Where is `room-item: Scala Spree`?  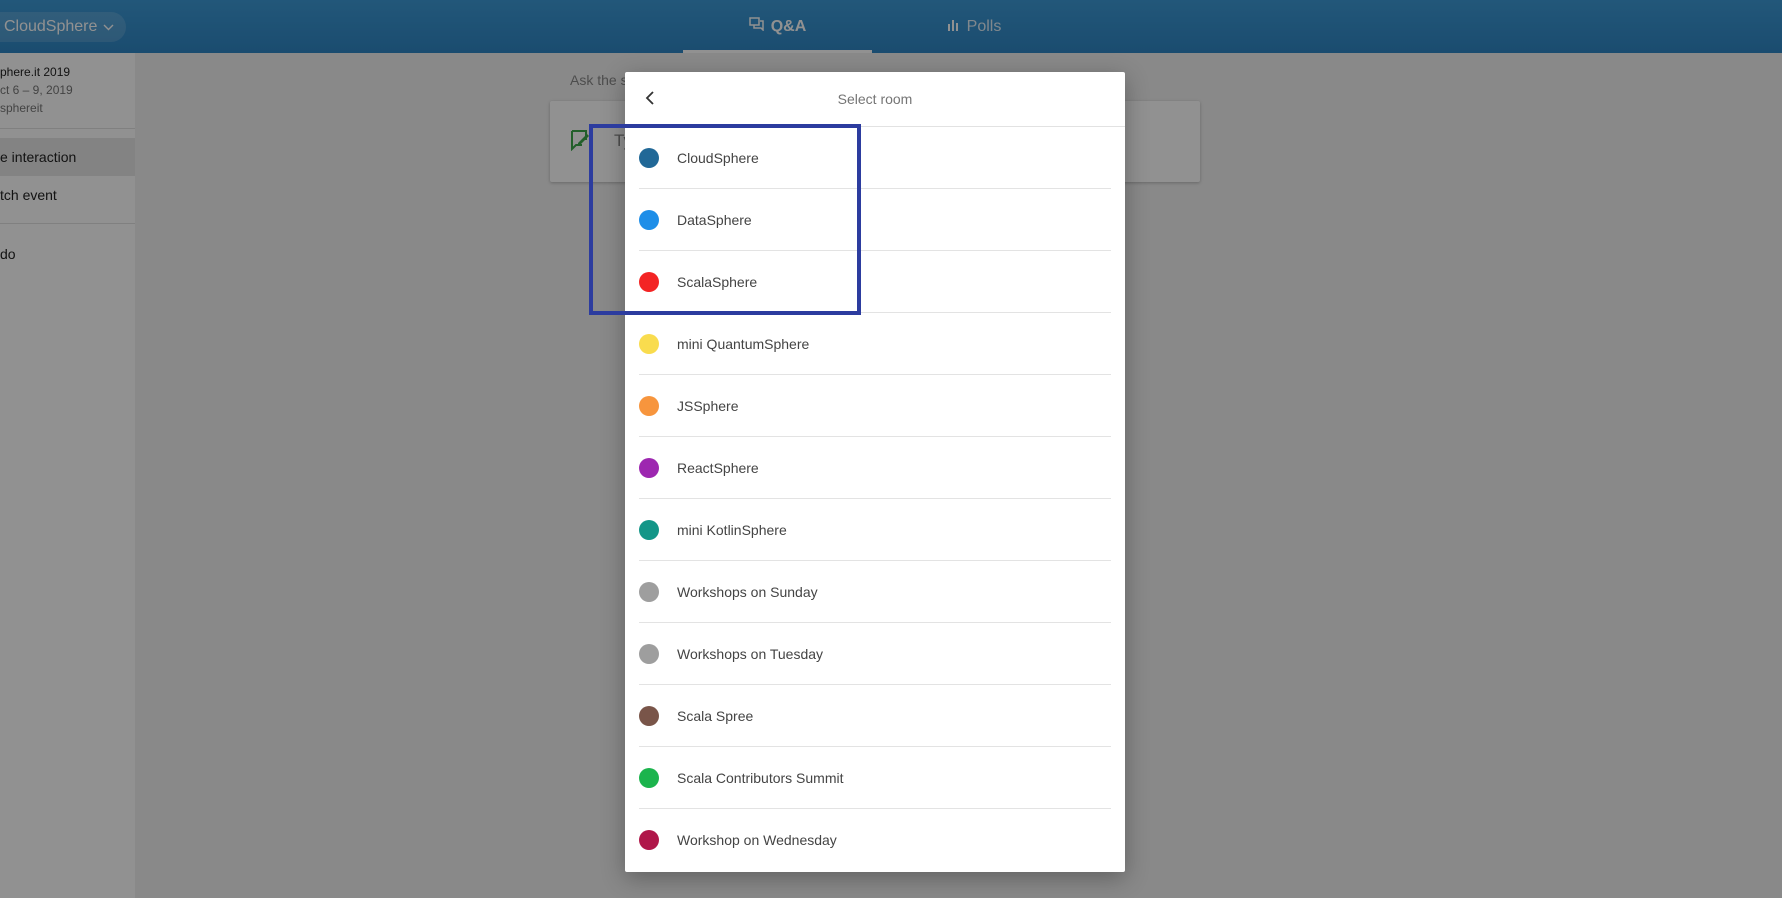 room-item: Scala Spree is located at coordinates (875, 716).